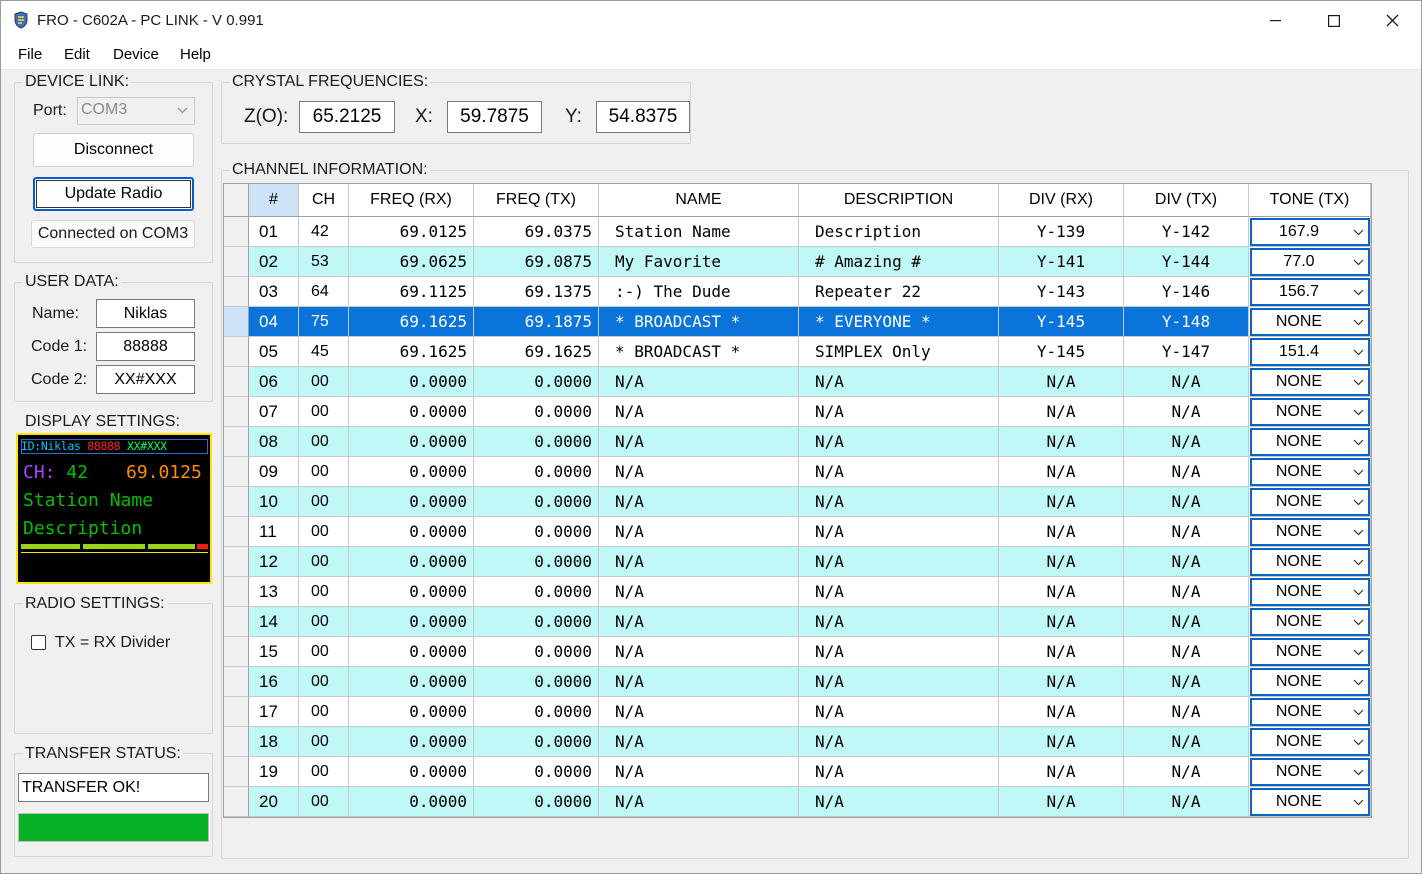 This screenshot has height=874, width=1422. What do you see at coordinates (1186, 200) in the screenshot?
I see `header-div-tx: DIV (TX)` at bounding box center [1186, 200].